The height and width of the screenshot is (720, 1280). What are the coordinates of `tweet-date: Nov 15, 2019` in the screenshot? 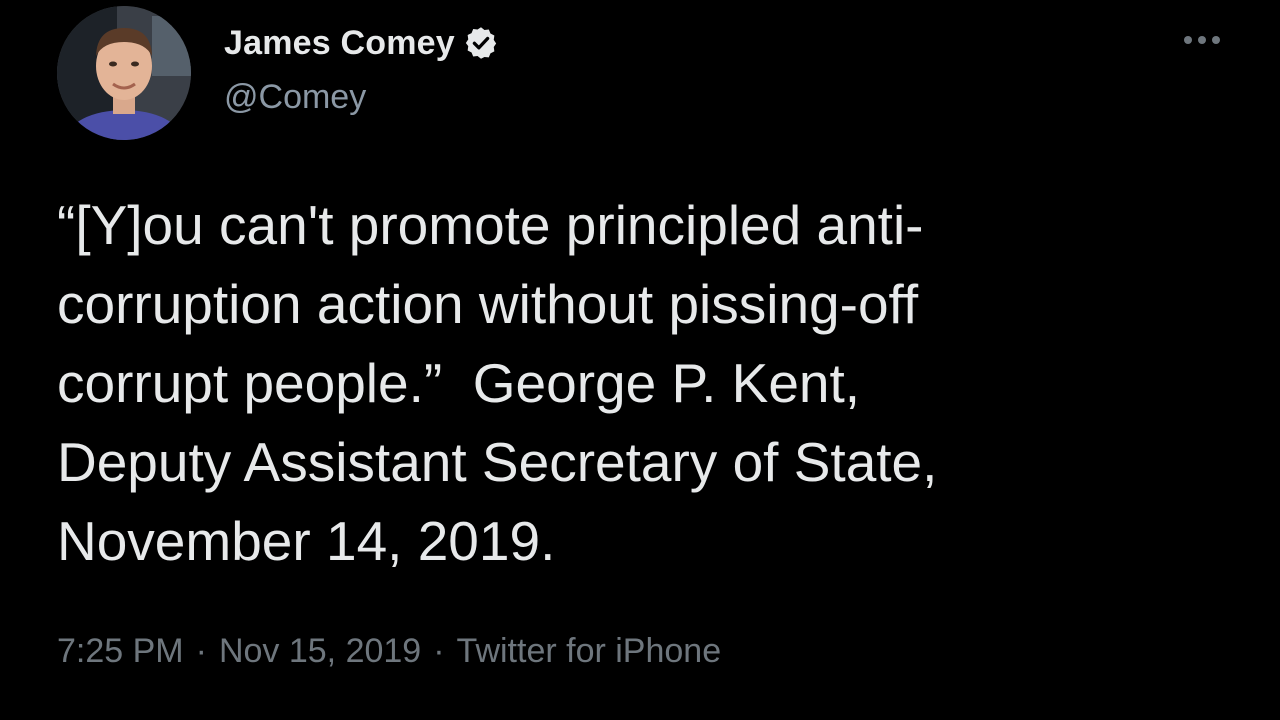 It's located at (320, 651).